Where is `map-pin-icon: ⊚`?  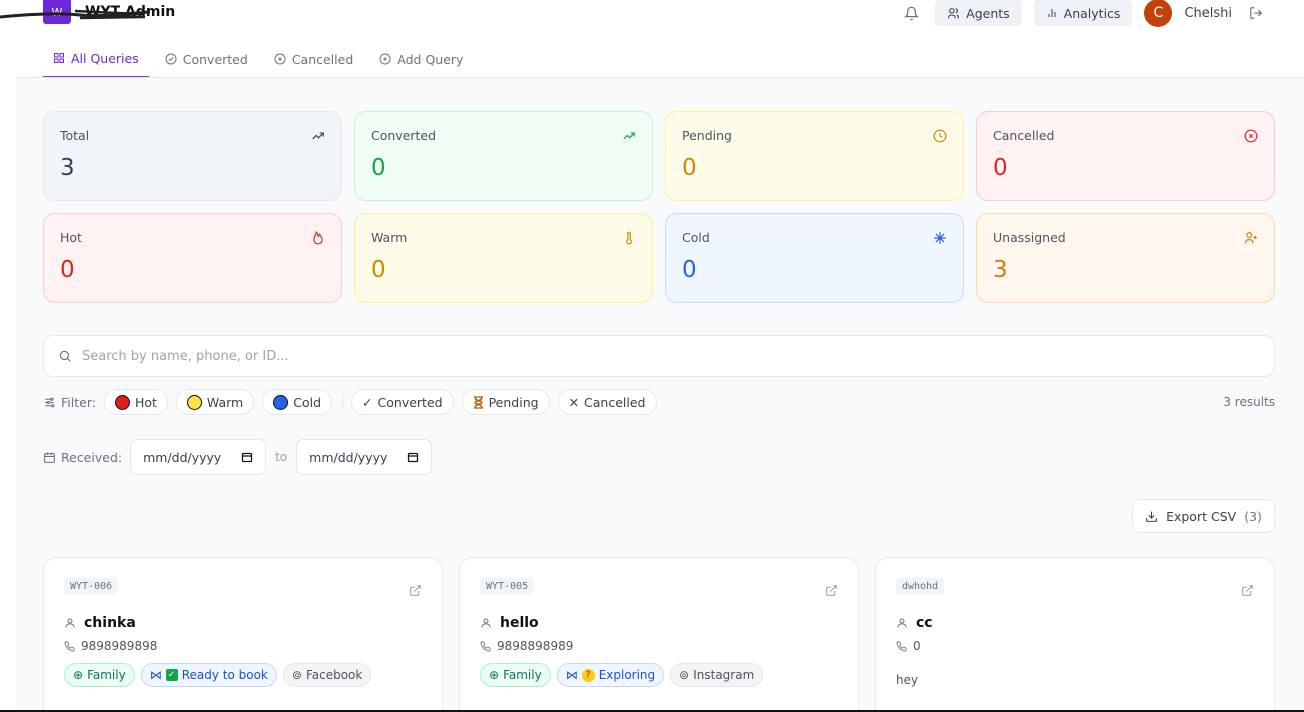
map-pin-icon: ⊚ is located at coordinates (684, 675).